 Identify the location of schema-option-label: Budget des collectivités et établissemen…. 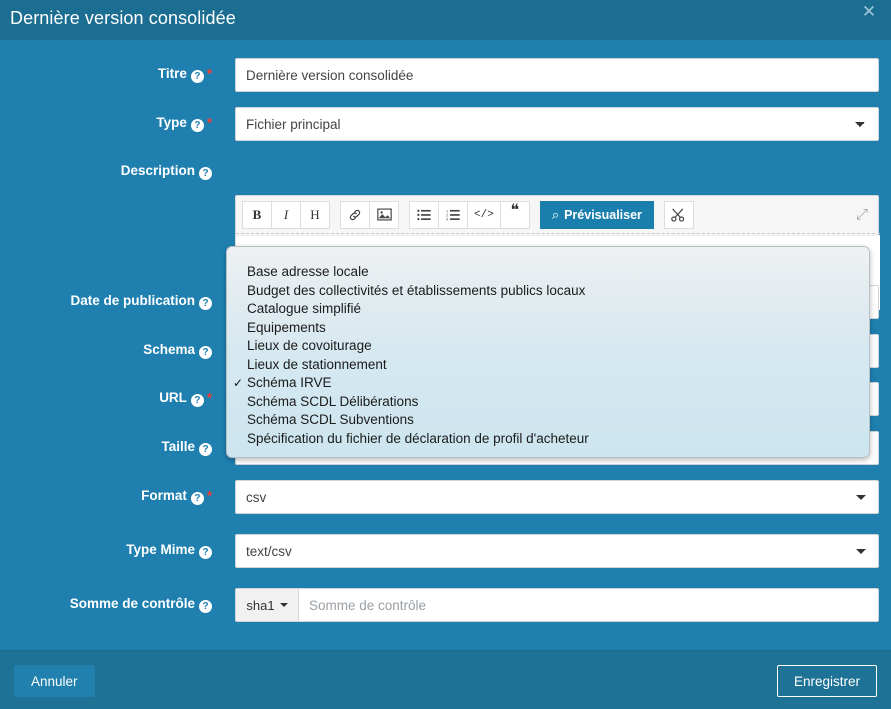
(416, 290).